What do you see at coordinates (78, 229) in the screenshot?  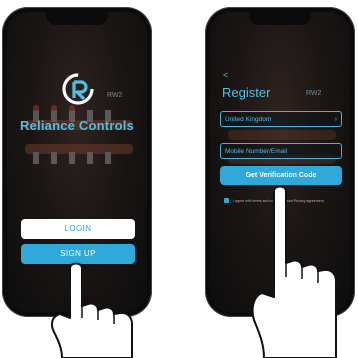 I see `login-button: LOGIN` at bounding box center [78, 229].